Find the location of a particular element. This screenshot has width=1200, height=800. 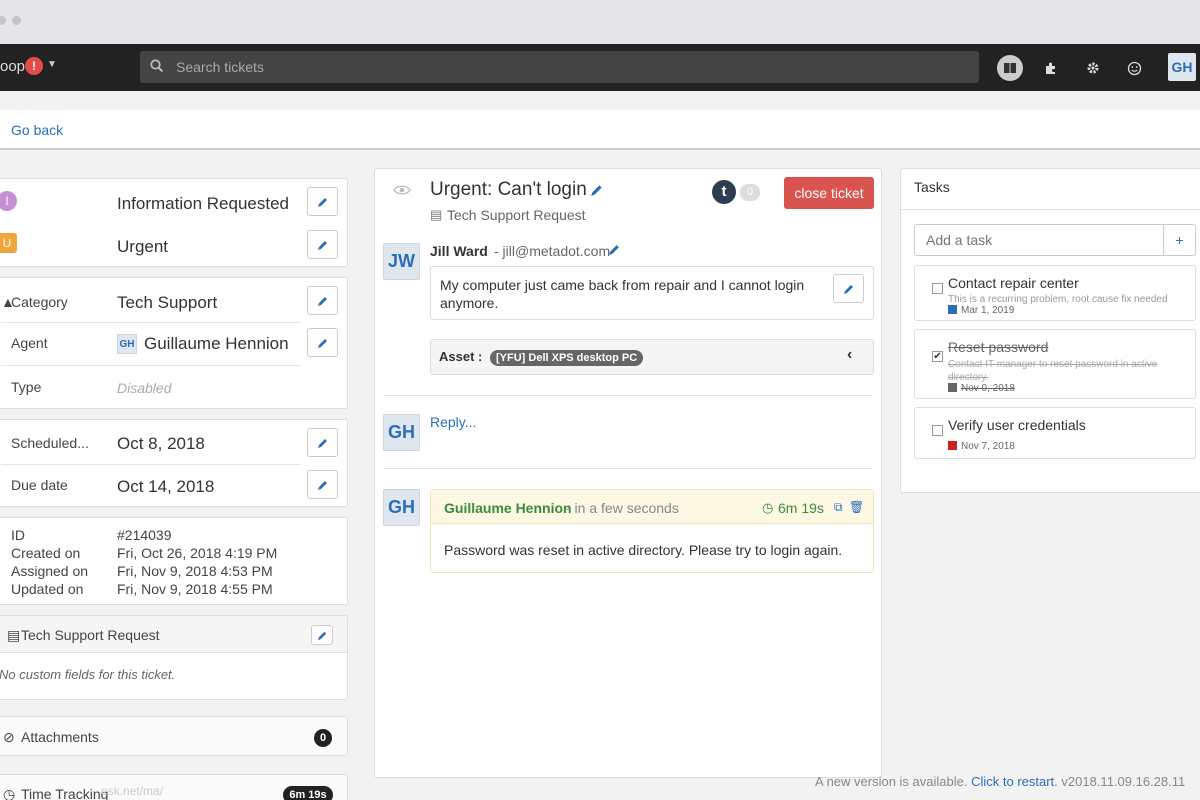

edit-category-button is located at coordinates (322, 300).